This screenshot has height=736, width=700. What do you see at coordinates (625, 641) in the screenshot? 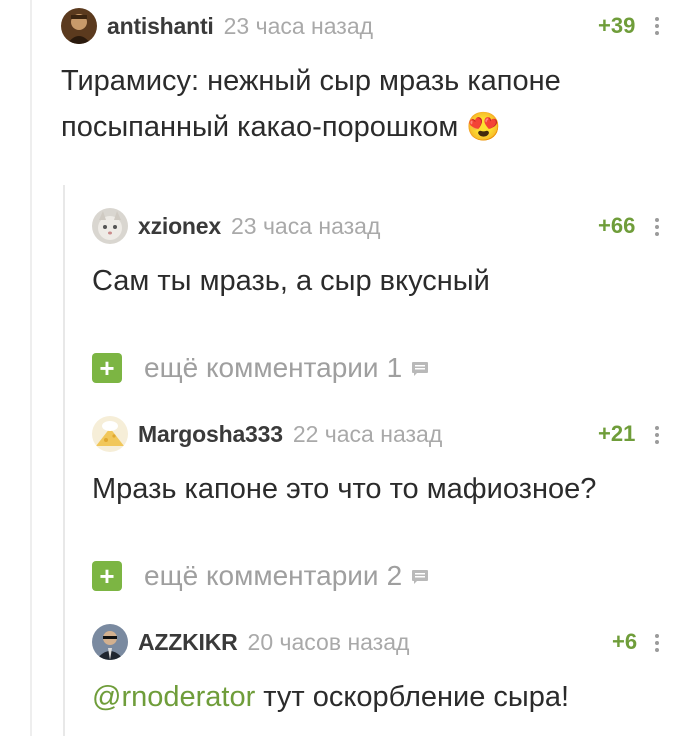
I see `rating: +6` at bounding box center [625, 641].